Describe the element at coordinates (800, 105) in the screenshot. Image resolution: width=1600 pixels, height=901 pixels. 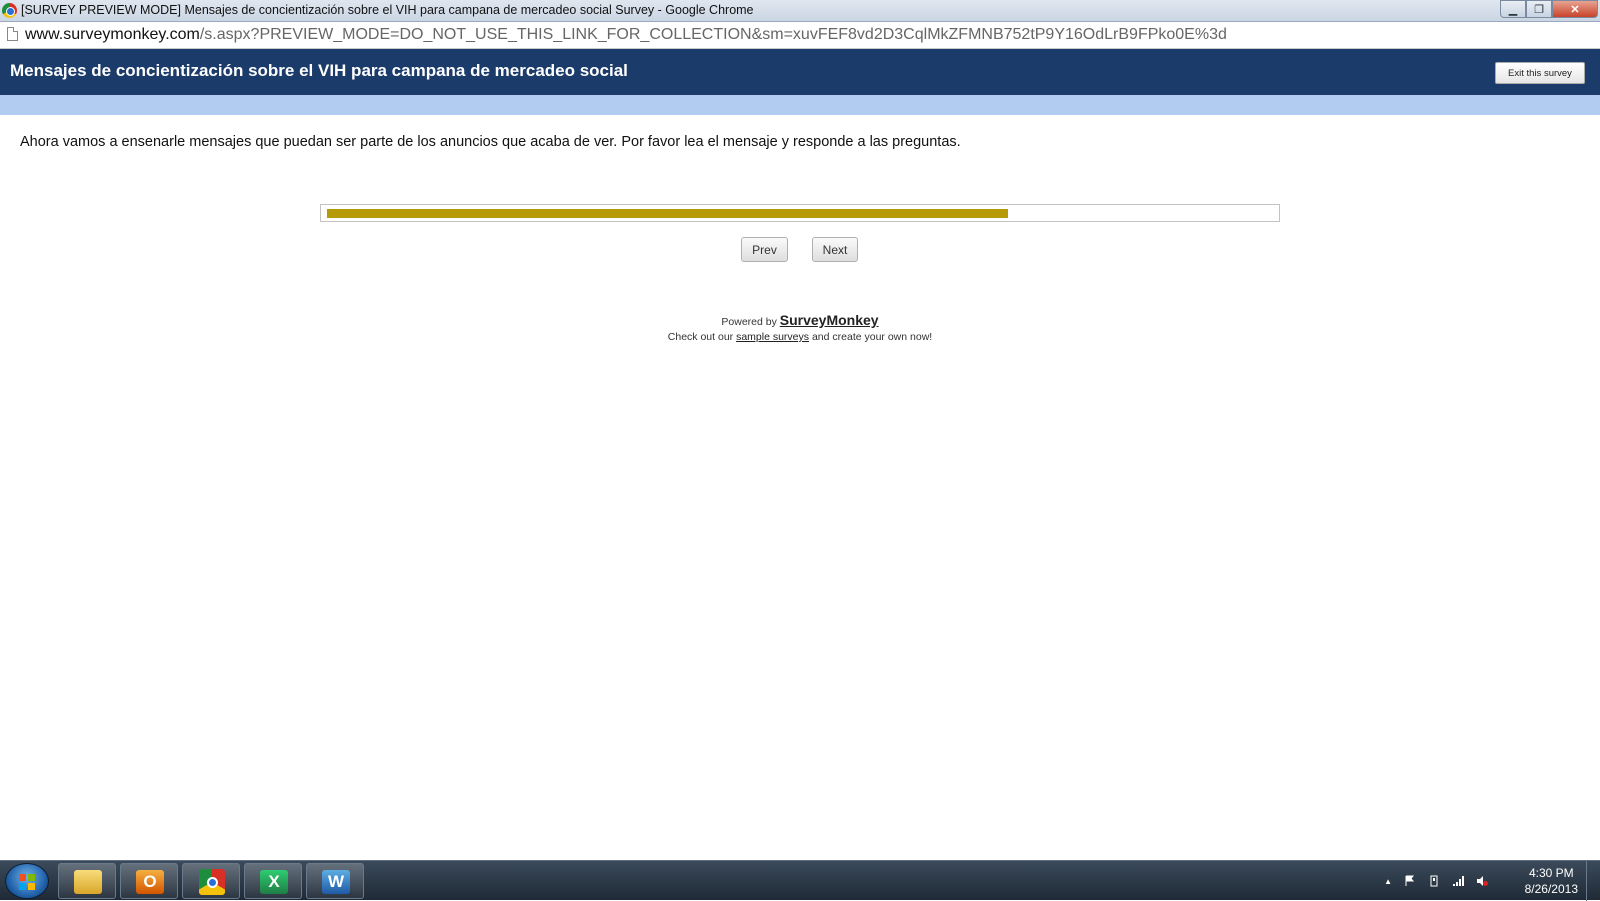
I see `survey-subheader` at that location.